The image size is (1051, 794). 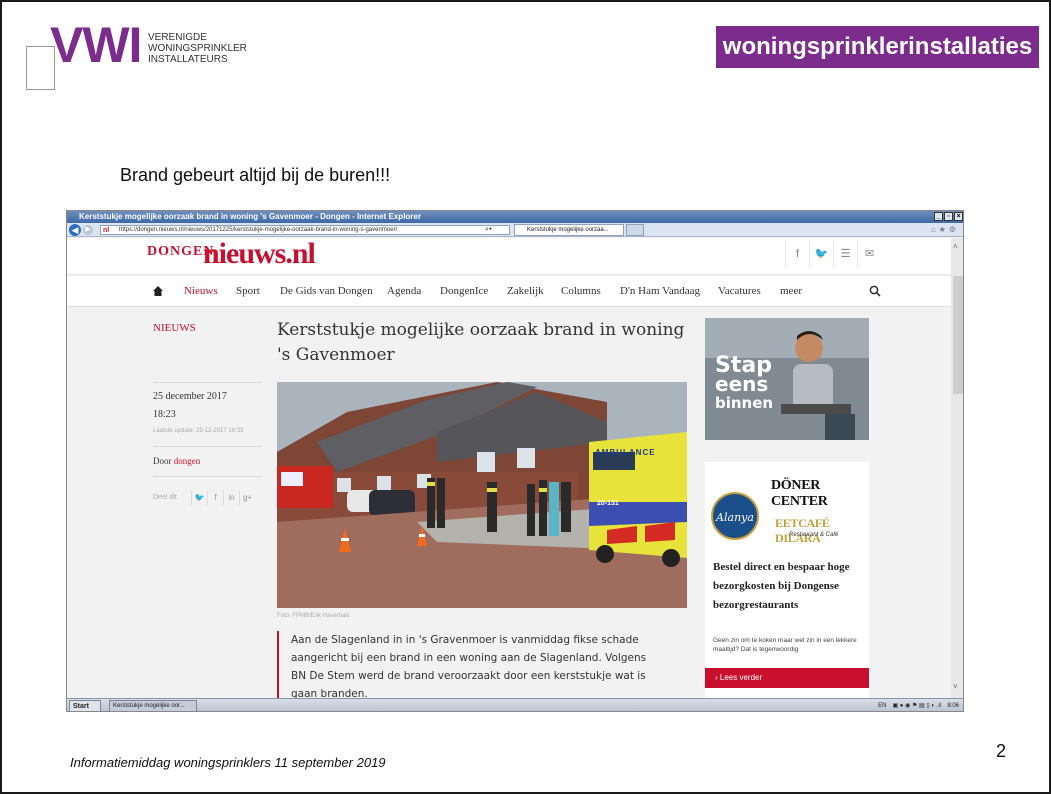 I want to click on logo-line-1: VERENIGDE, so click(x=177, y=37).